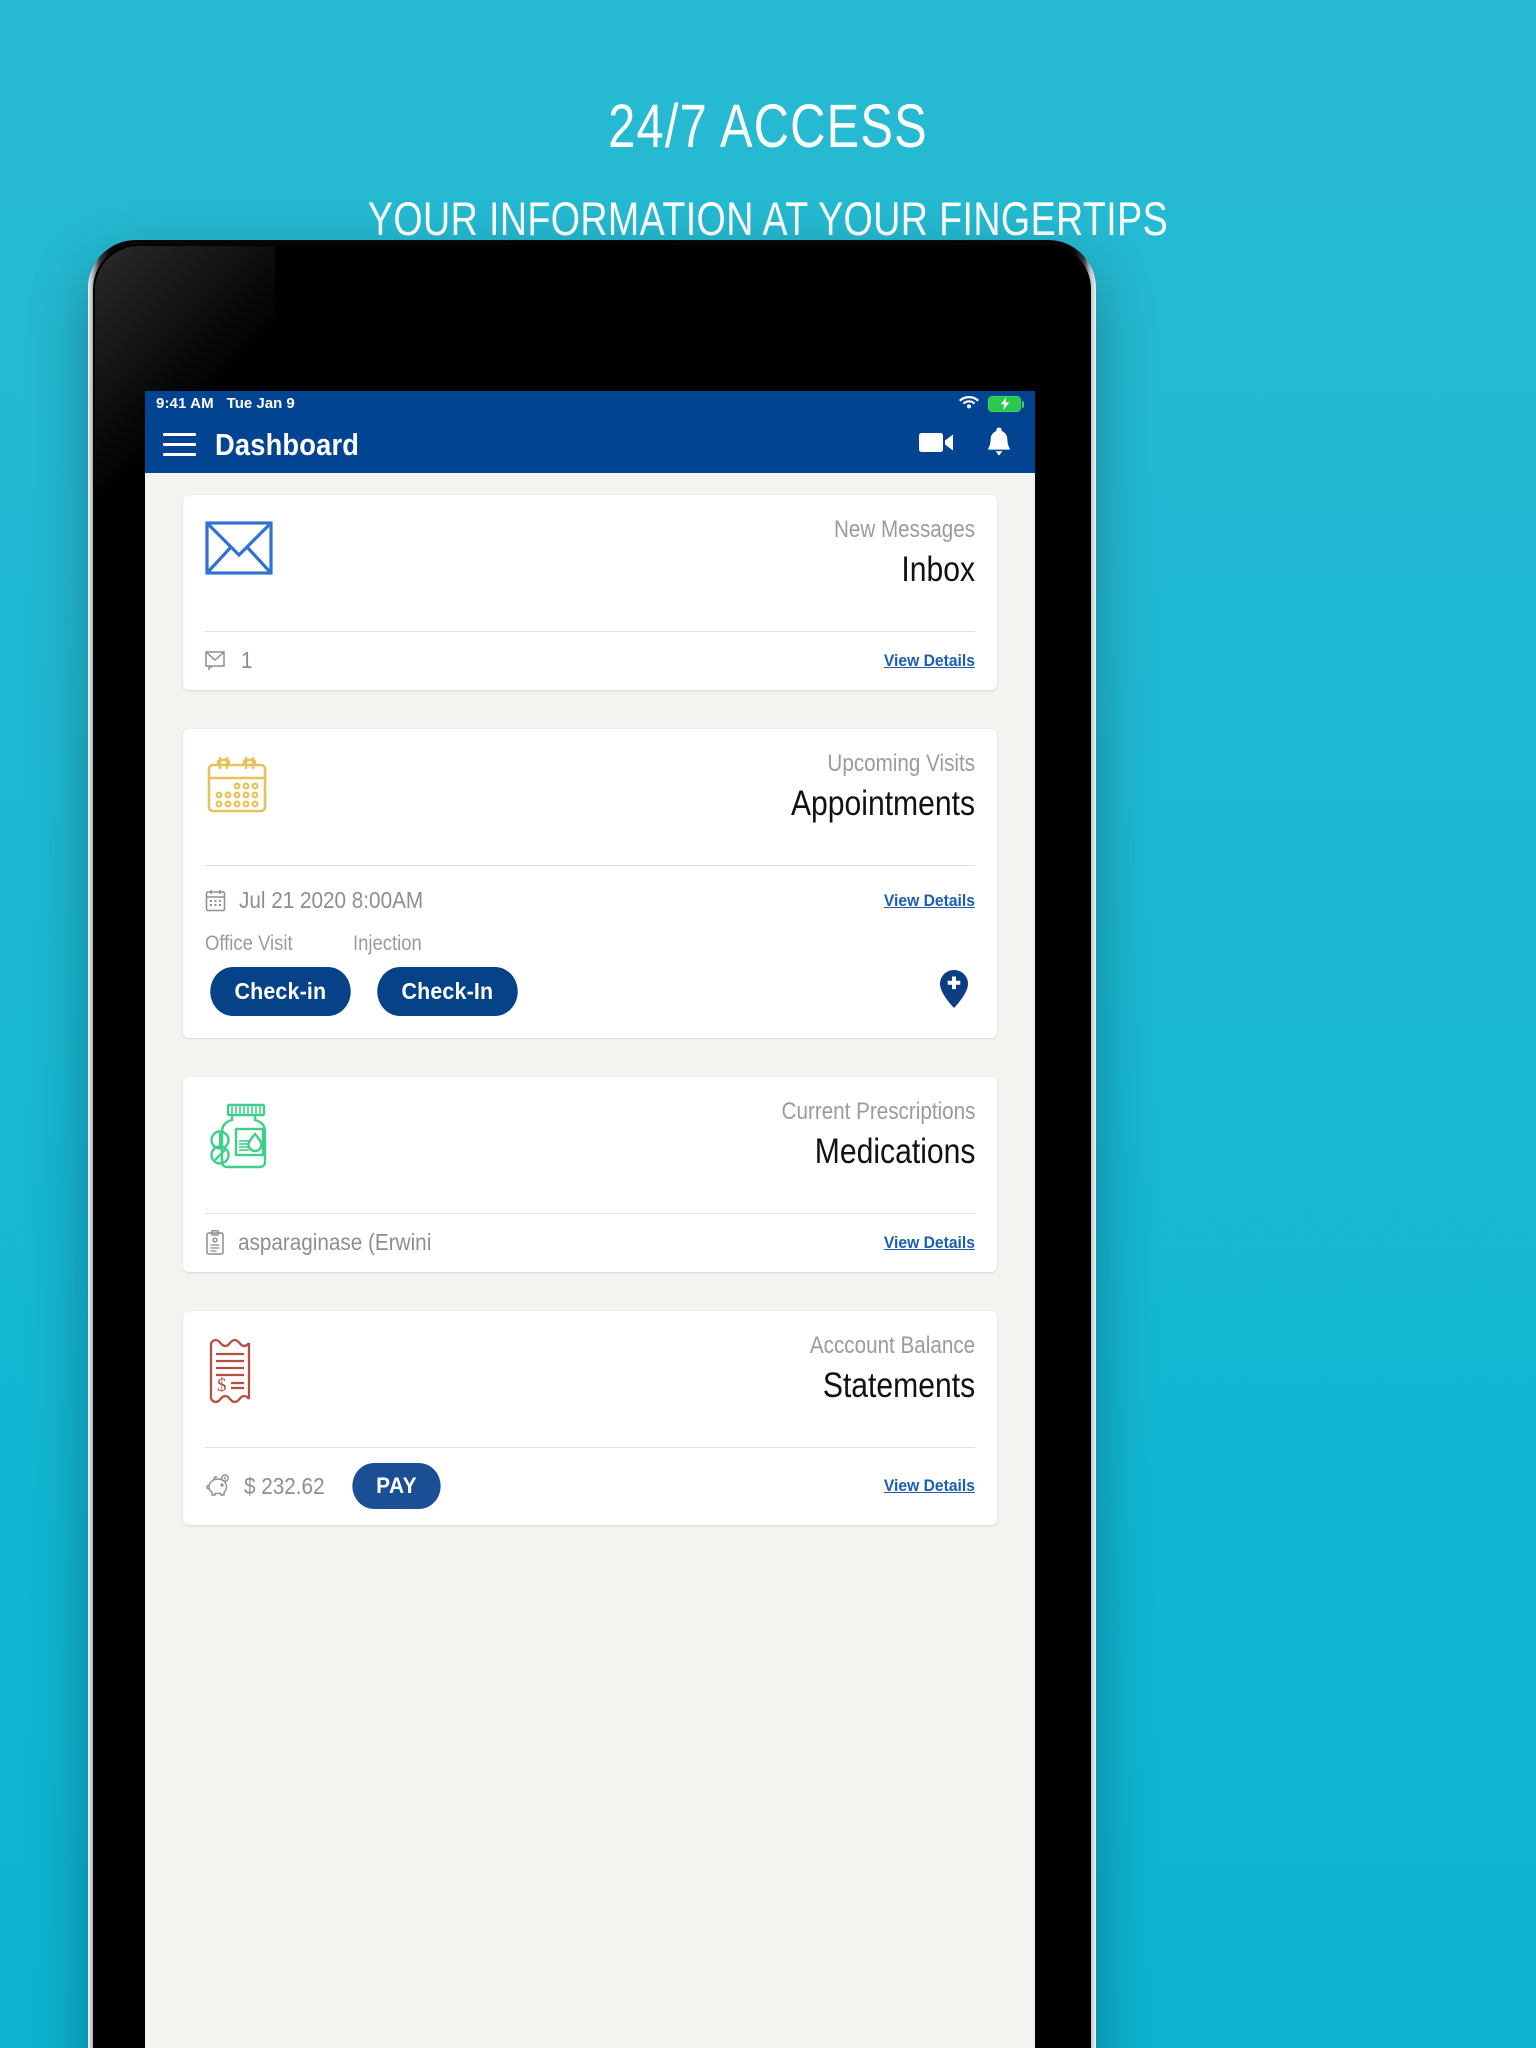  What do you see at coordinates (239, 546) in the screenshot?
I see `envelope-icon` at bounding box center [239, 546].